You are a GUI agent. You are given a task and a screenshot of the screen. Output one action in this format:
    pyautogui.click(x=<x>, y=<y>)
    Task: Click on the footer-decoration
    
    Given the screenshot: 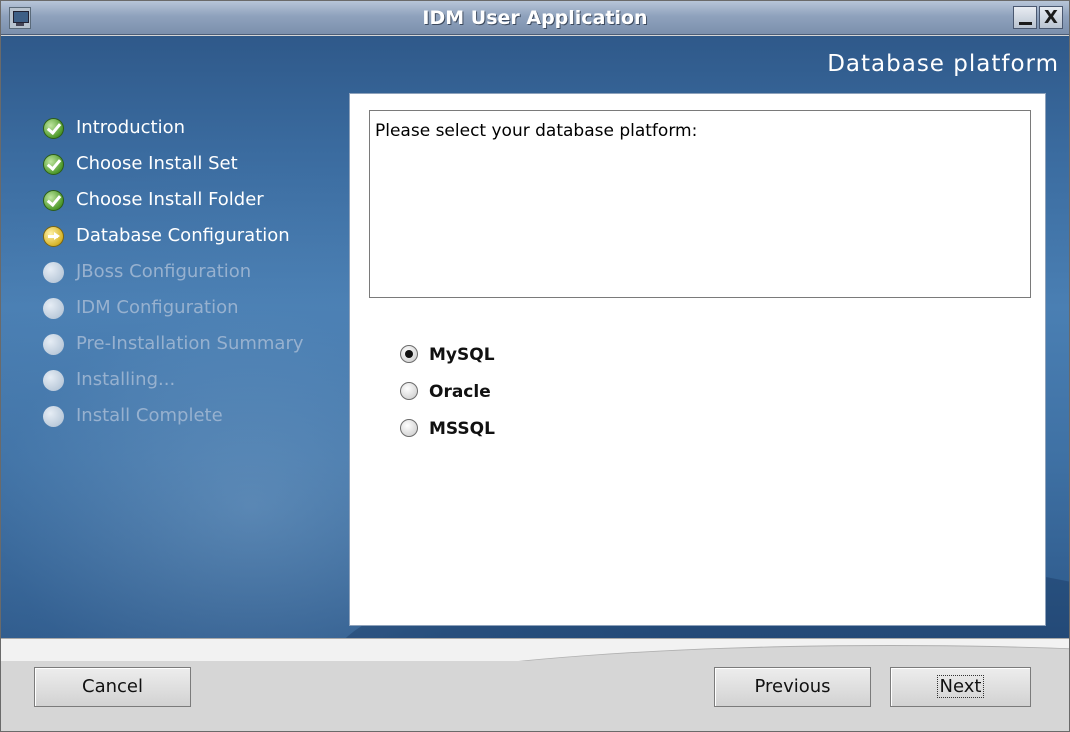 What is the action you would take?
    pyautogui.click(x=535, y=650)
    